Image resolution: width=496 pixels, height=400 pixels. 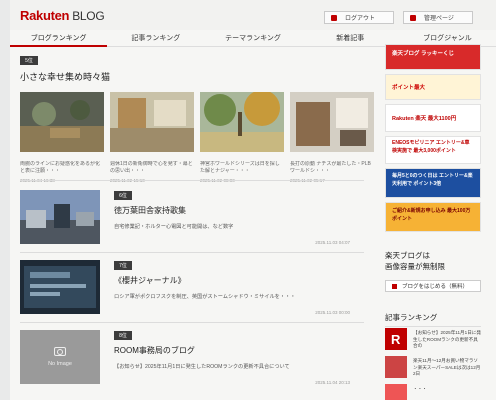 I want to click on tab-label: ブログジャンル, so click(x=447, y=38).